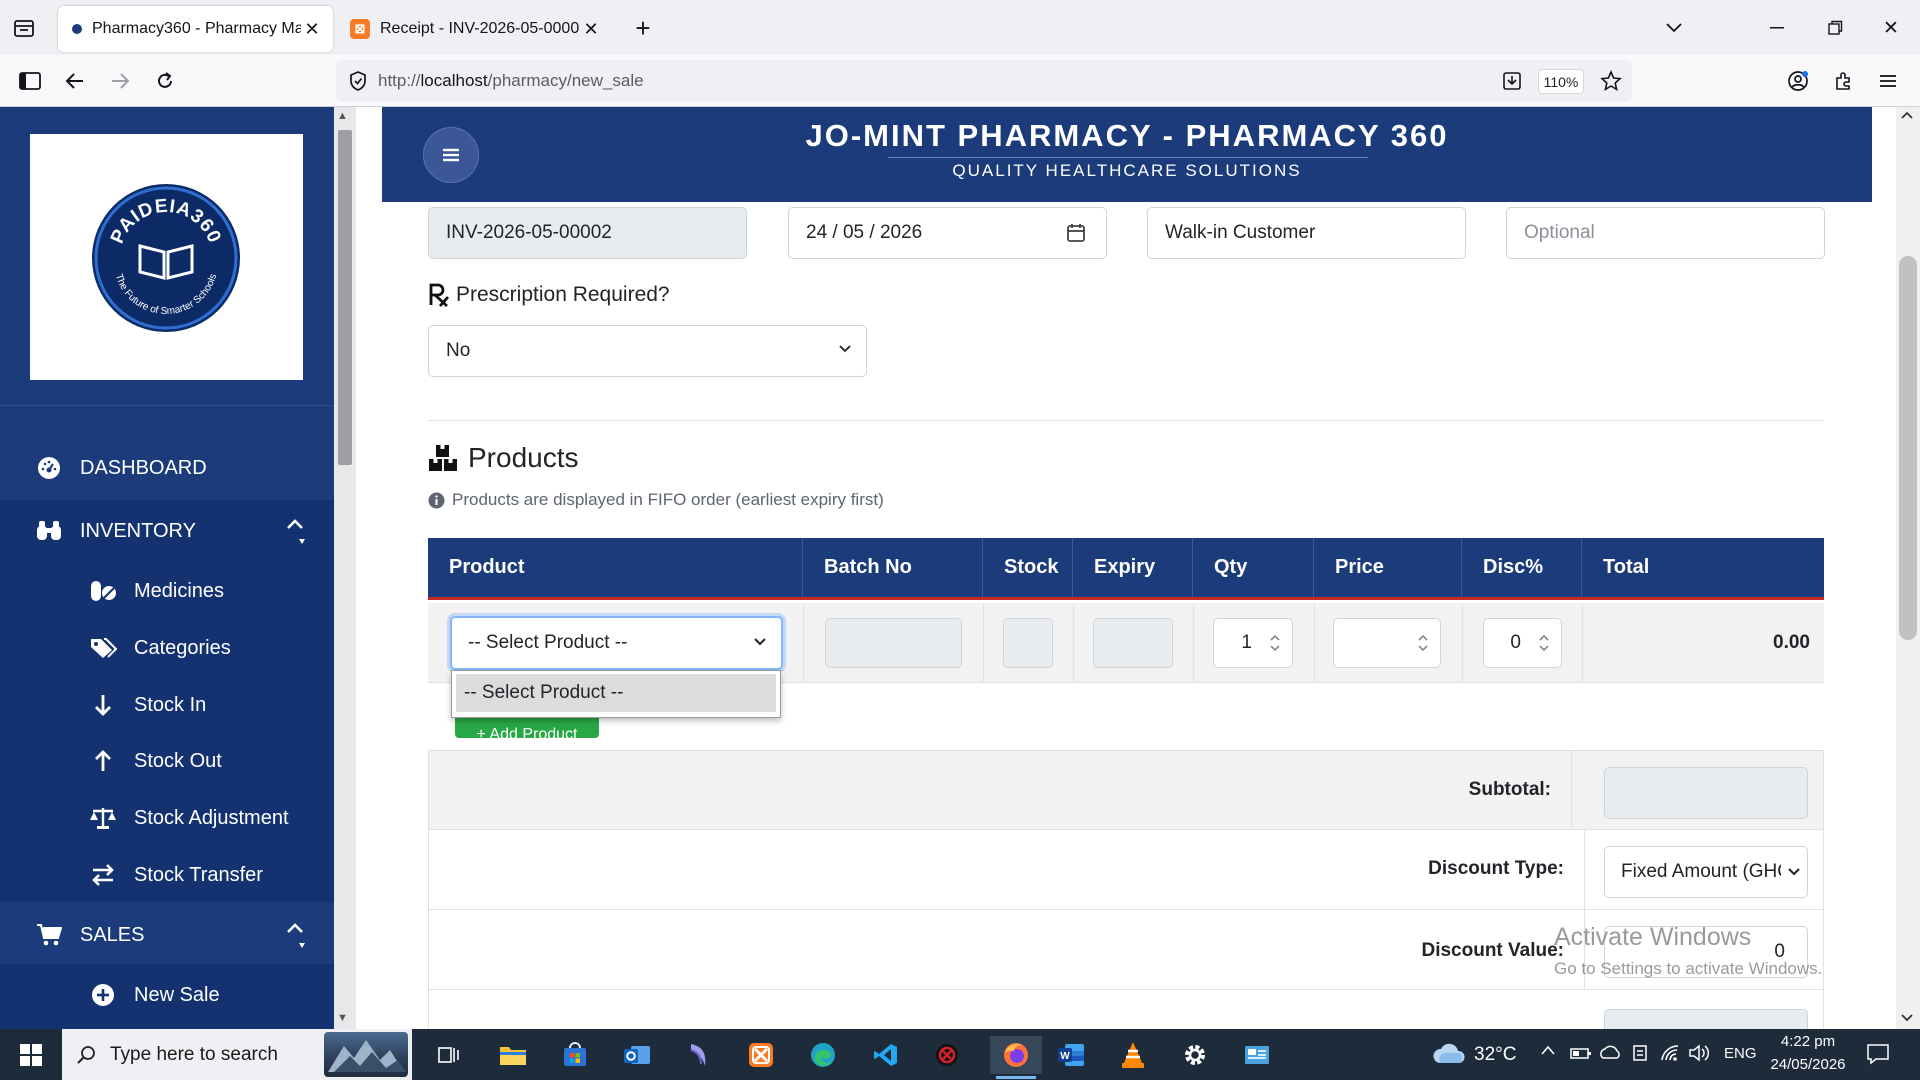  I want to click on invoice-number-field: INV-2026-05-00002, so click(587, 233).